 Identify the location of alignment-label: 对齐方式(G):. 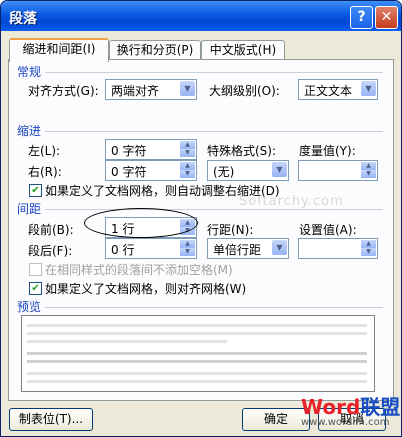
(63, 91).